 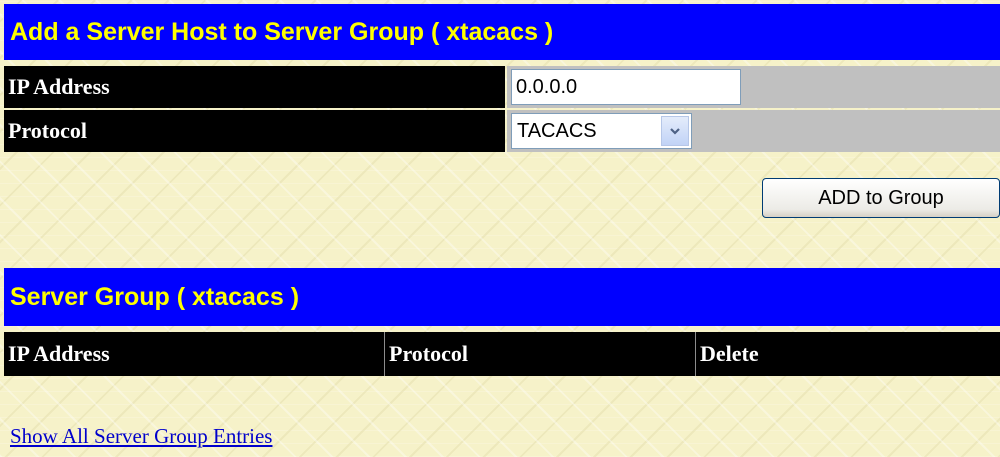 What do you see at coordinates (155, 296) in the screenshot?
I see `server-group-title-text: Server Group ( xtacacs )` at bounding box center [155, 296].